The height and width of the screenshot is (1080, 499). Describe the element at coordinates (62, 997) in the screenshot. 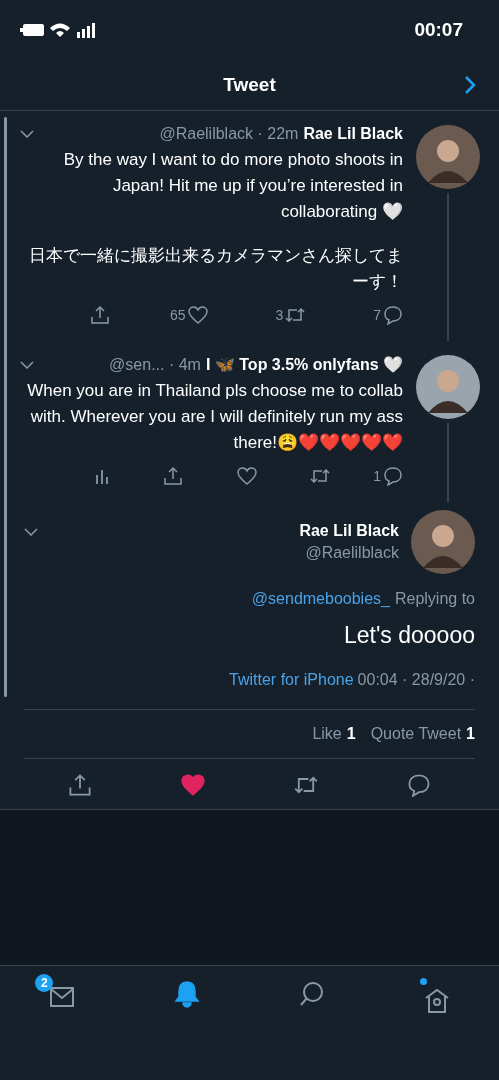

I see `mail-icon` at that location.